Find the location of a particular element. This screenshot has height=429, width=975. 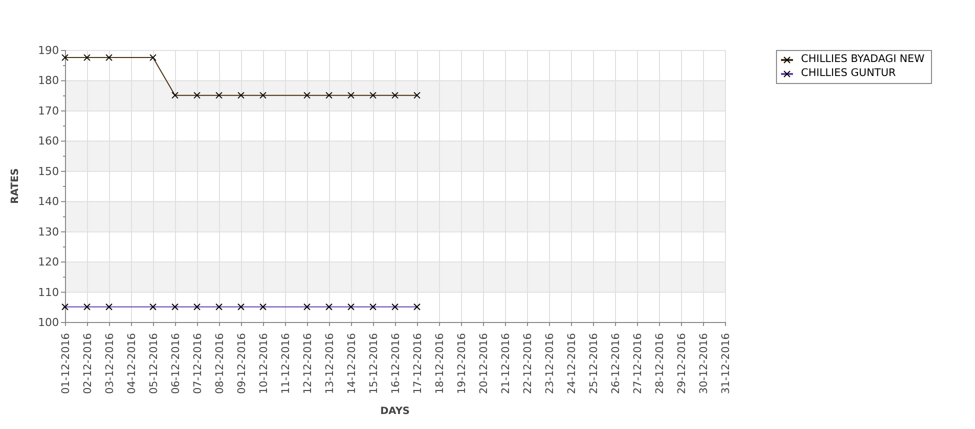

tick-label: 29-12-2016 is located at coordinates (682, 363).